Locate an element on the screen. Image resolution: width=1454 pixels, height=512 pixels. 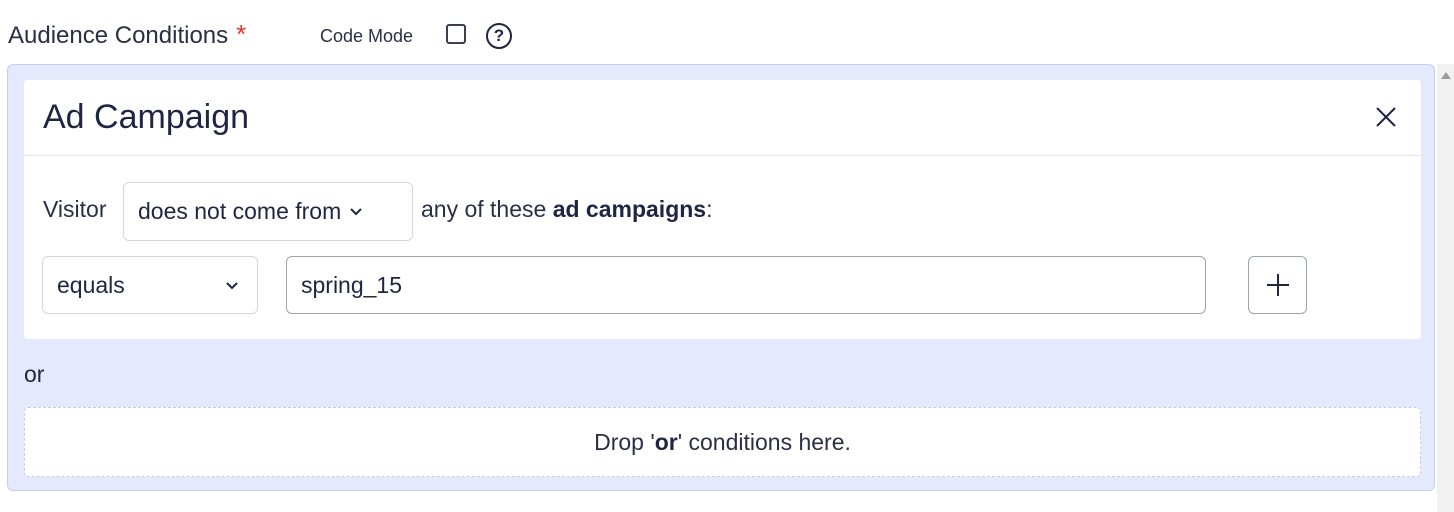
scrollbar is located at coordinates (1445, 288).